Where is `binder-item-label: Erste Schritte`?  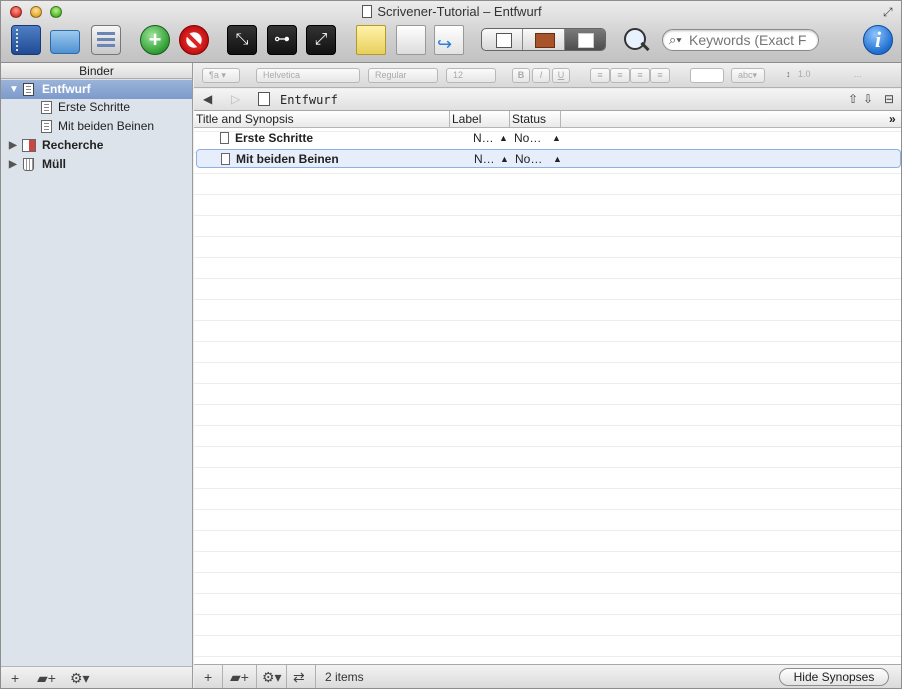 binder-item-label: Erste Schritte is located at coordinates (94, 107).